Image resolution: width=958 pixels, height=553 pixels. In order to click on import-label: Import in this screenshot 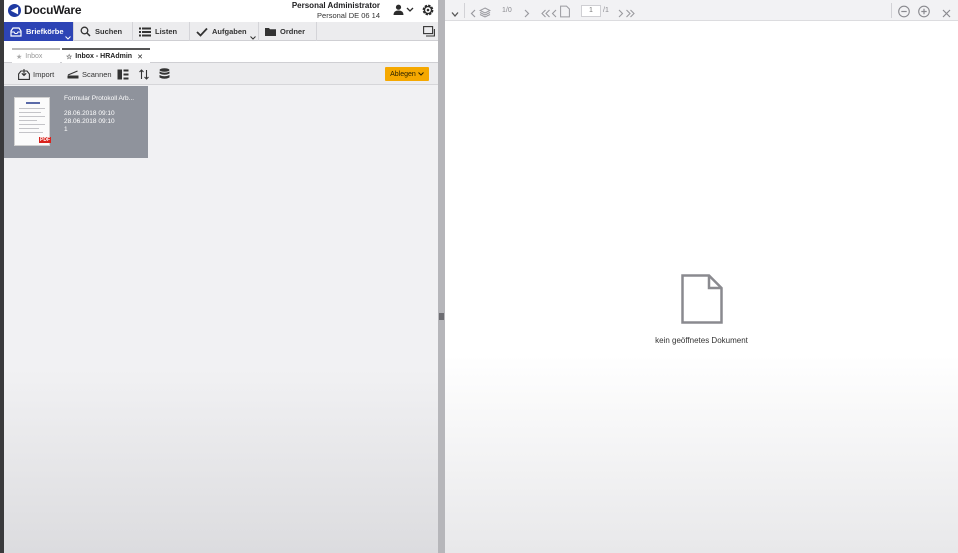, I will do `click(44, 74)`.